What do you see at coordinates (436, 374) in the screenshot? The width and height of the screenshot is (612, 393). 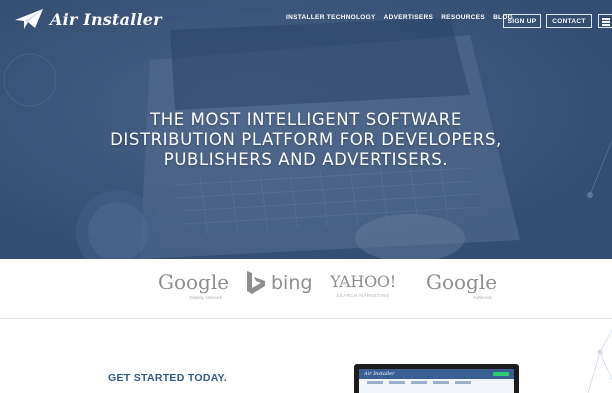 I see `preview-header: Air Installer` at bounding box center [436, 374].